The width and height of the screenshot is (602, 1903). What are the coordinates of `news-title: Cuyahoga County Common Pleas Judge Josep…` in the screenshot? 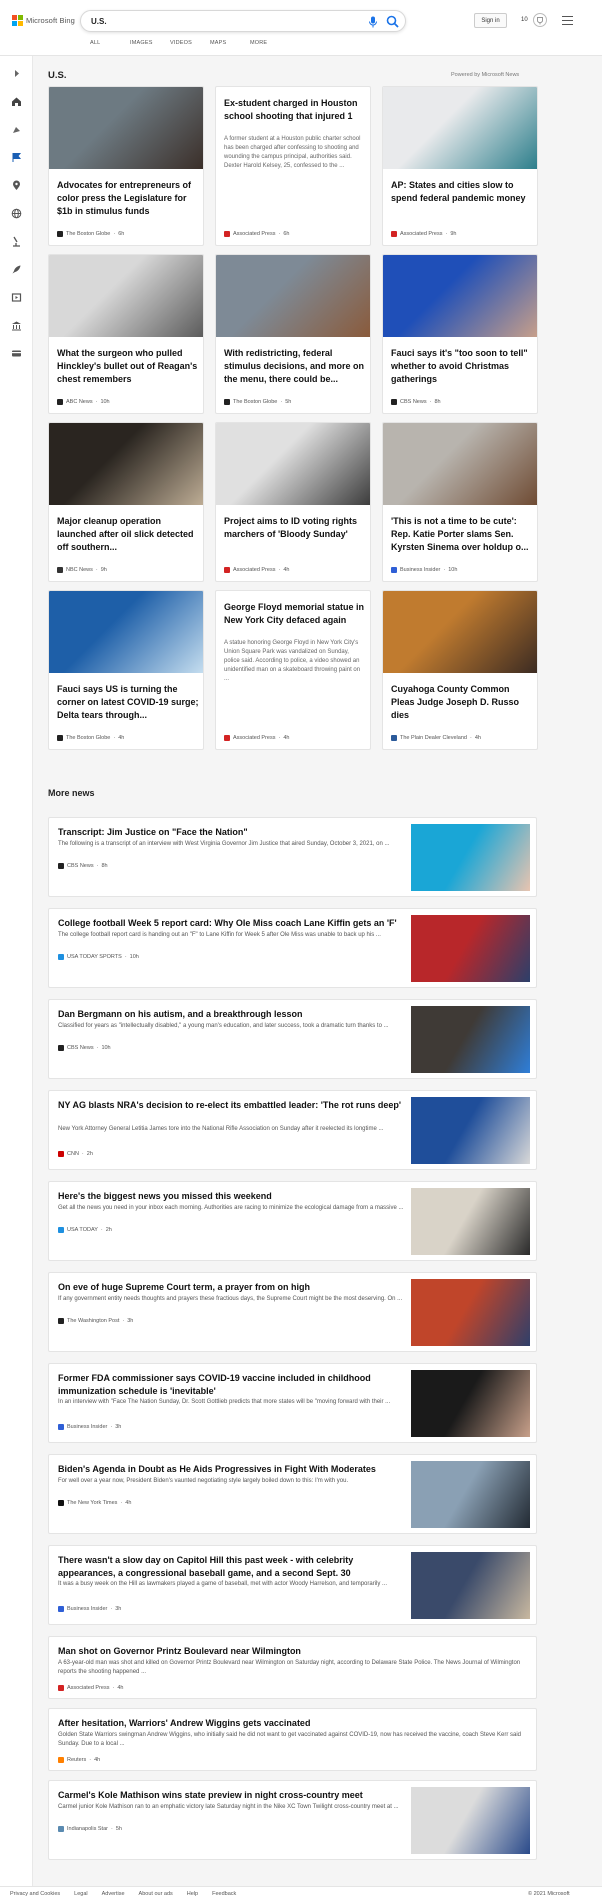 It's located at (462, 702).